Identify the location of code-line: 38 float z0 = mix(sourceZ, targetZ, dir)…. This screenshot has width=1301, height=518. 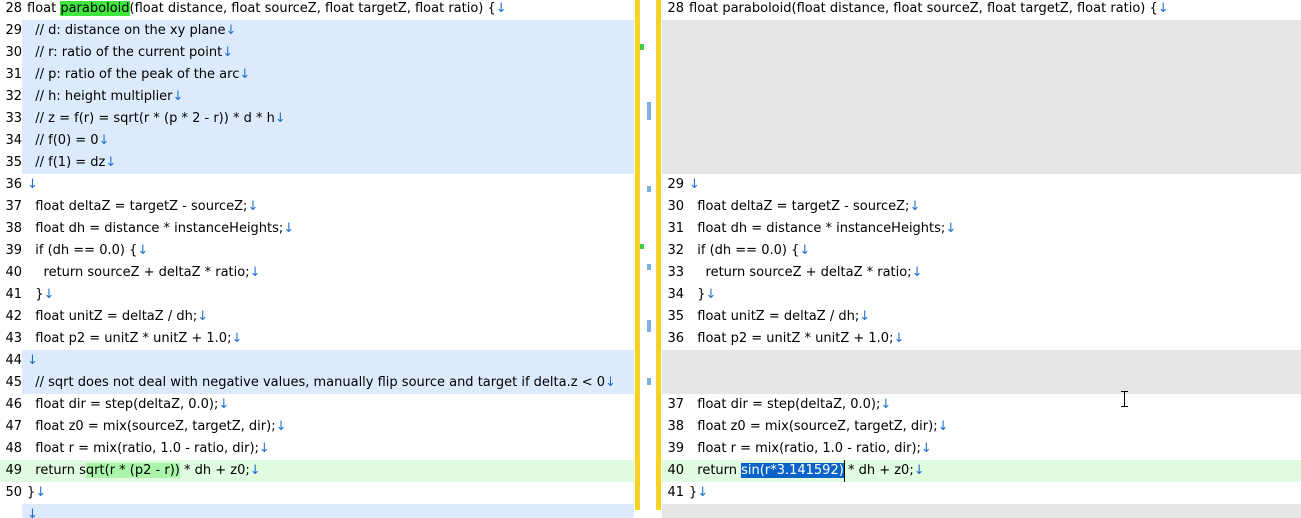
(981, 427).